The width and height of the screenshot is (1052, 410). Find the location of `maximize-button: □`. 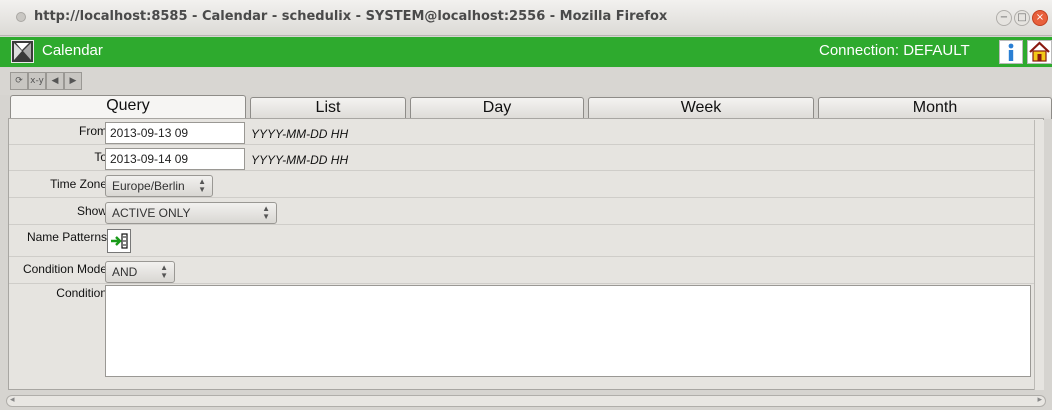

maximize-button: □ is located at coordinates (1022, 18).